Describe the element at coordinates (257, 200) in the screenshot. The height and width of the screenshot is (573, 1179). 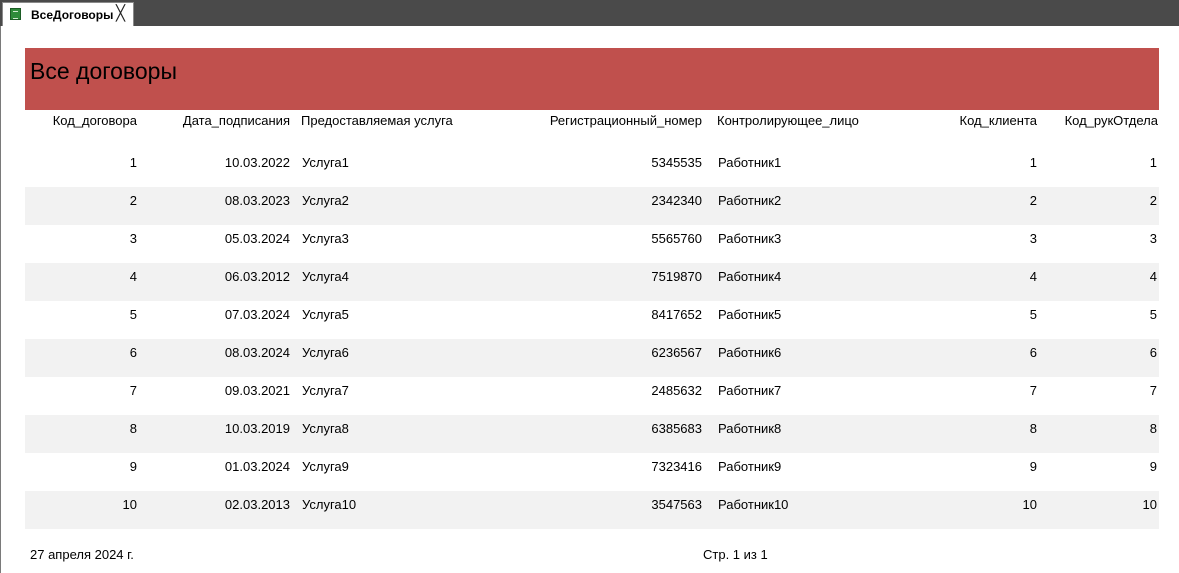
I see `cell-sign-date: 08.03.2023` at that location.